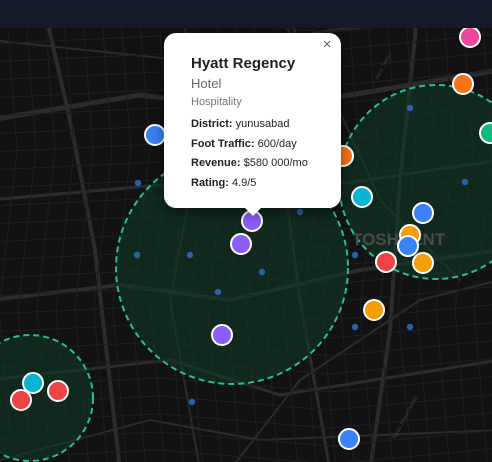 This screenshot has height=462, width=492. Describe the element at coordinates (206, 83) in the screenshot. I see `place-category: Hotel` at that location.